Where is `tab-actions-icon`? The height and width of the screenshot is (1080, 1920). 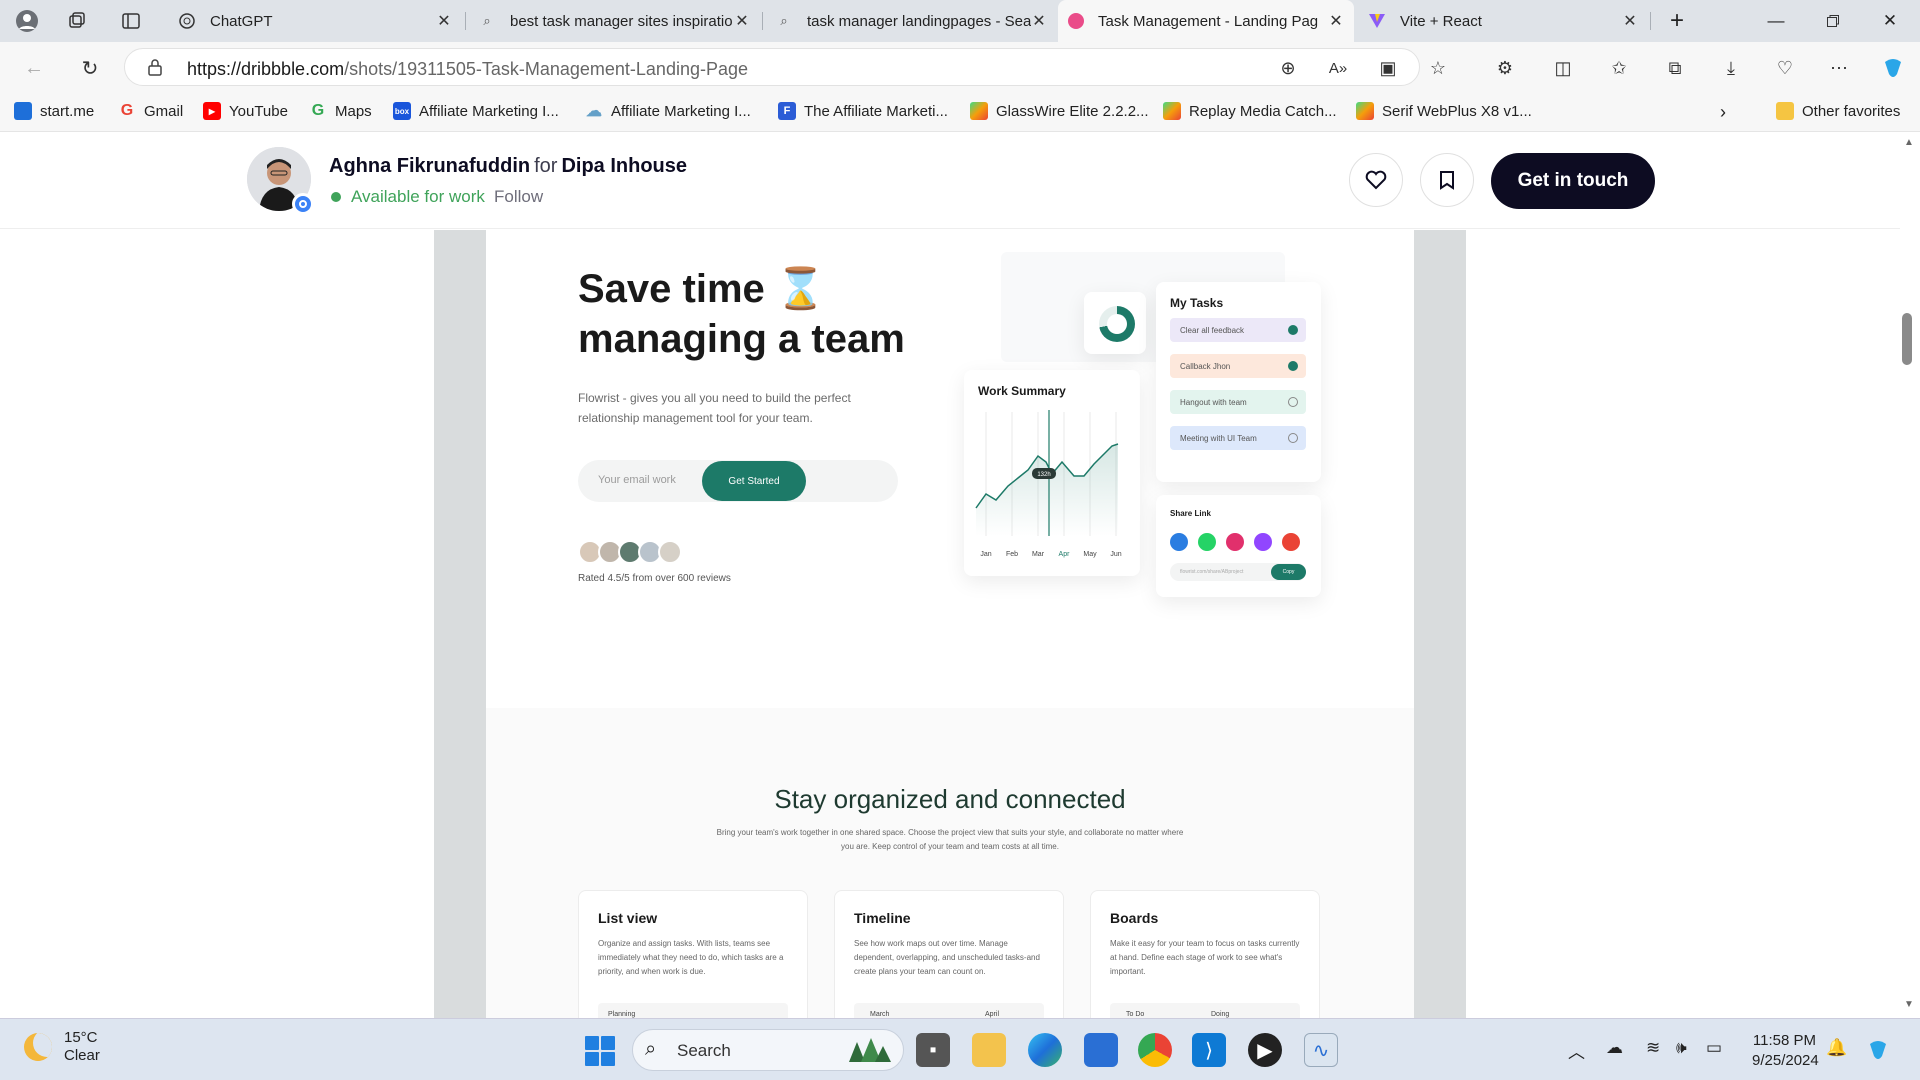
tab-actions-icon is located at coordinates (131, 21).